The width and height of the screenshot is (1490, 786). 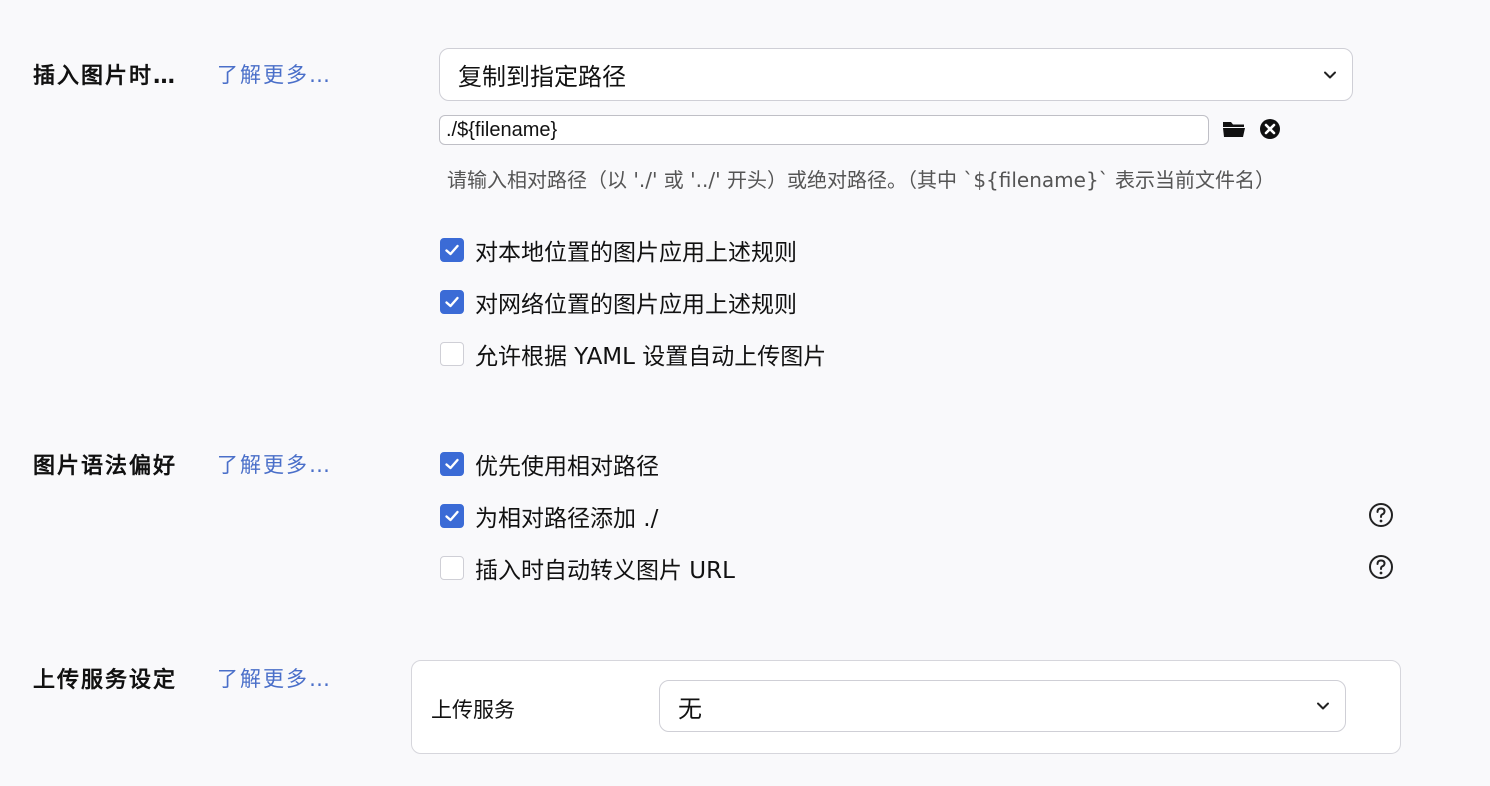 What do you see at coordinates (636, 305) in the screenshot?
I see `checkbox-apply-network-label: 对网络位置的图片应用上述规则` at bounding box center [636, 305].